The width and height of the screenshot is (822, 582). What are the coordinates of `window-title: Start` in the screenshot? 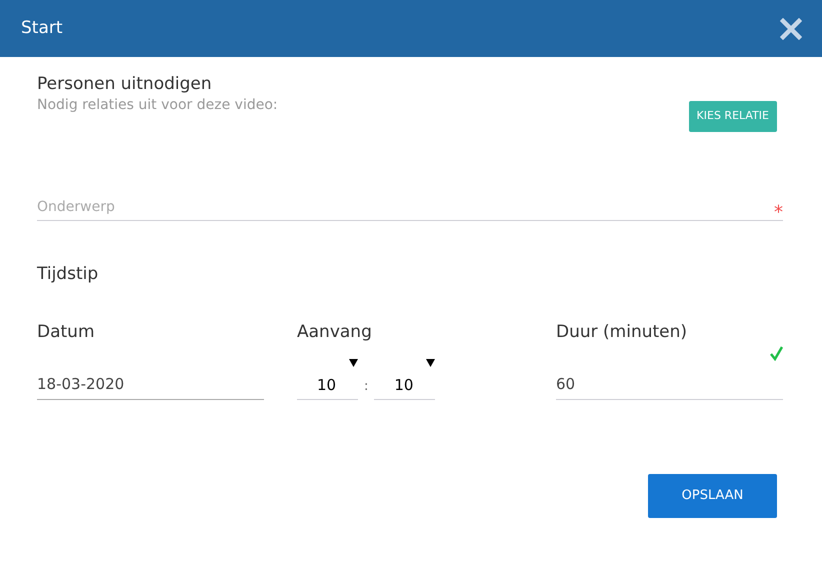 It's located at (42, 28).